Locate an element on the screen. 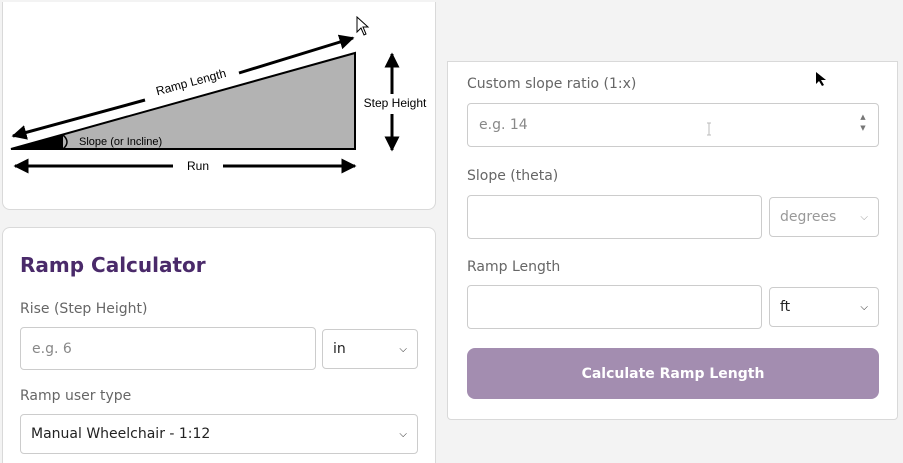 This screenshot has height=463, width=903. ramp-length-input is located at coordinates (614, 307).